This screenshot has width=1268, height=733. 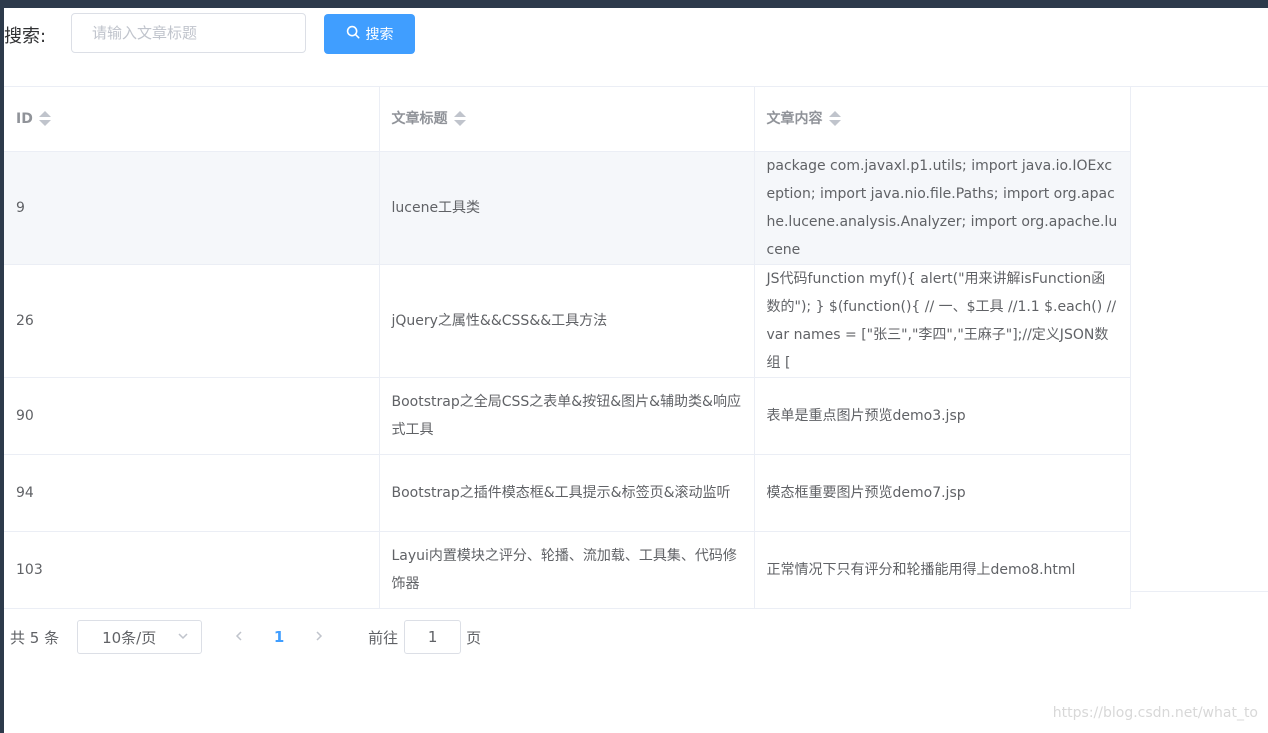 I want to click on page-size-select: 10条/页, so click(x=140, y=637).